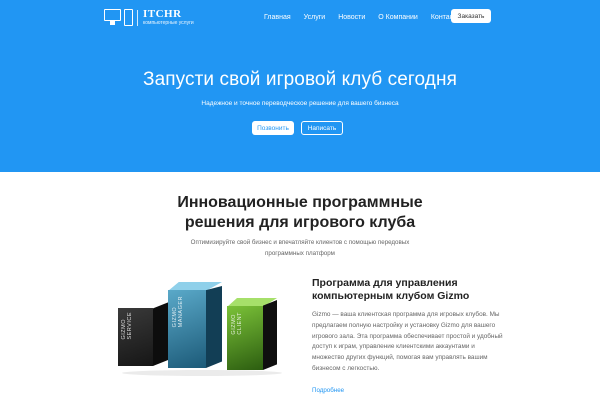 This screenshot has height=400, width=600. What do you see at coordinates (351, 17) in the screenshot?
I see `nav-link-news: Новости` at bounding box center [351, 17].